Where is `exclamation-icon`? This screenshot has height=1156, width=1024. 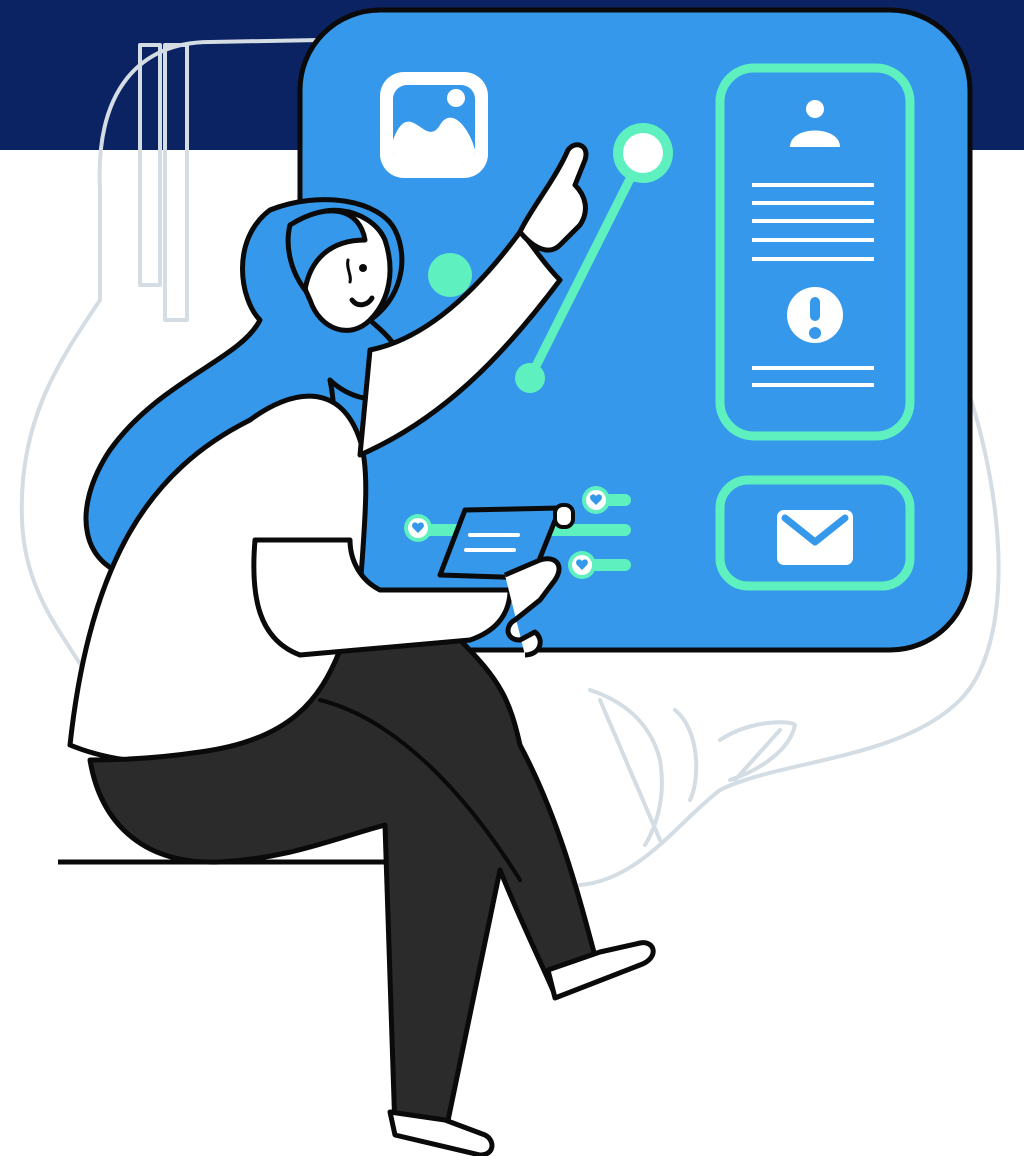 exclamation-icon is located at coordinates (815, 315).